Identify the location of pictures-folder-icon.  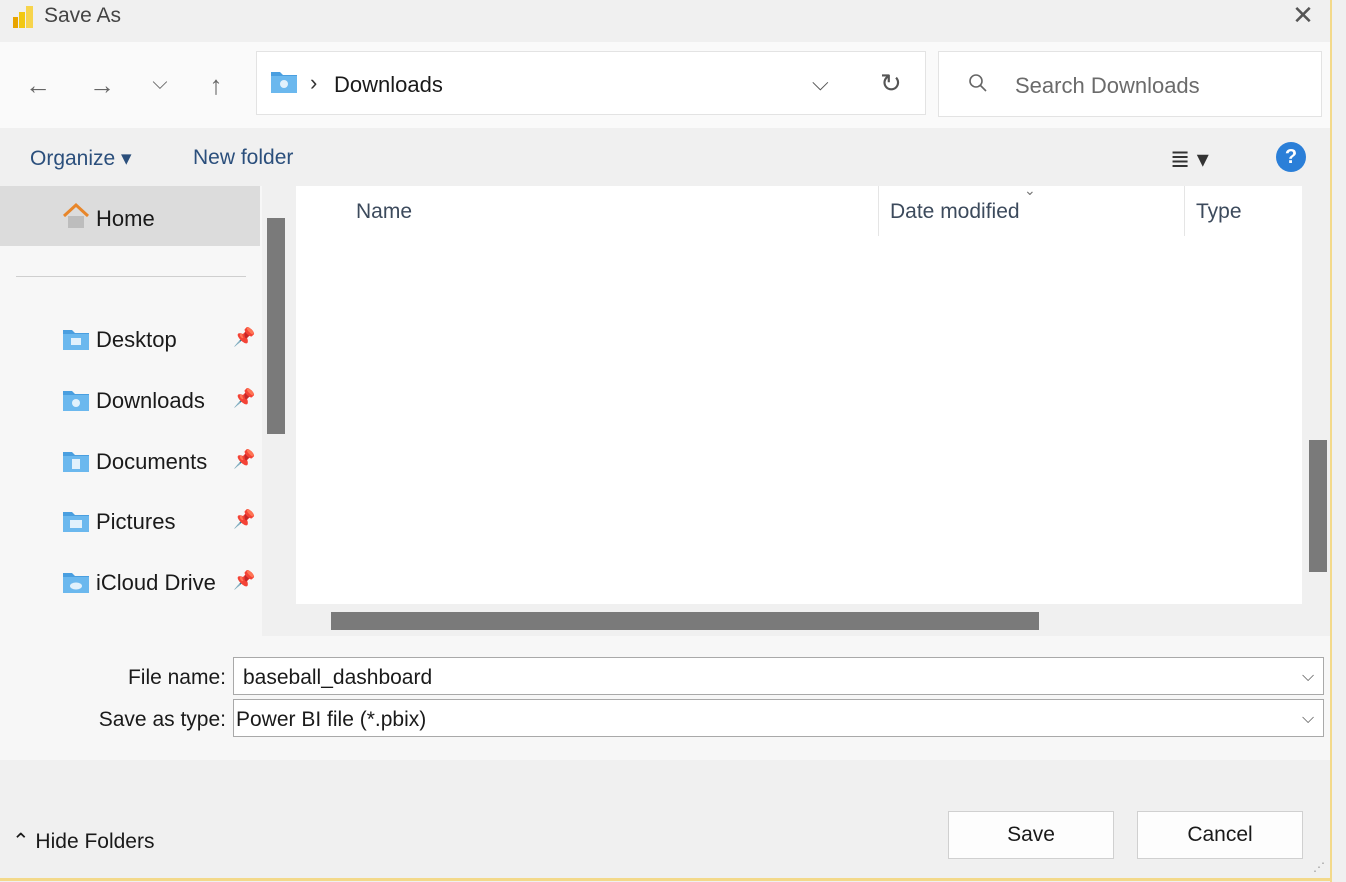
(76, 522).